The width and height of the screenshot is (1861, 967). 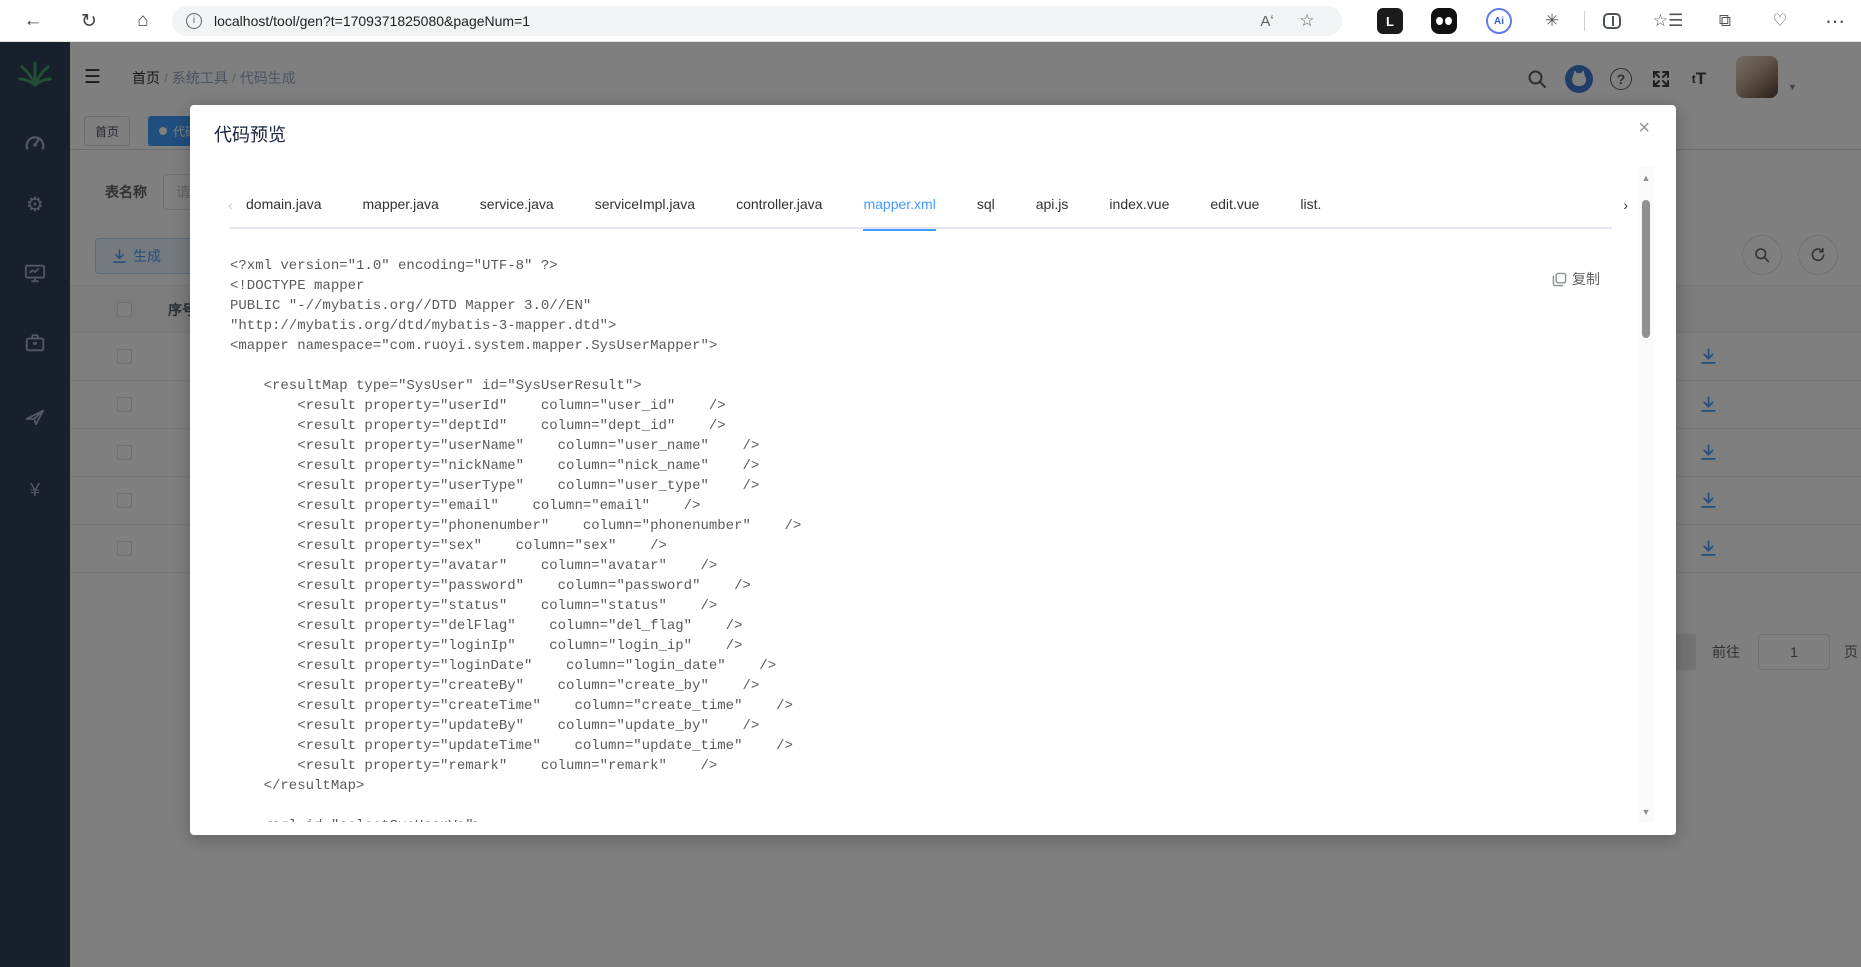 I want to click on extension-ai-icon: Ai, so click(x=1499, y=21).